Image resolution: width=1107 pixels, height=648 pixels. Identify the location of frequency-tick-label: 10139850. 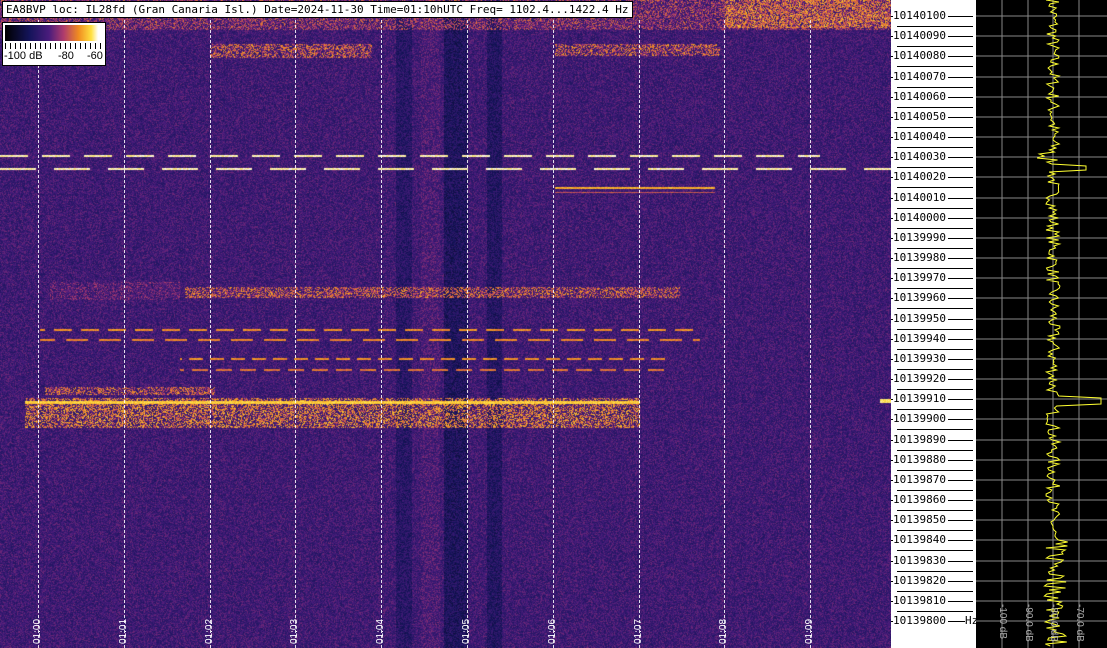
(920, 519).